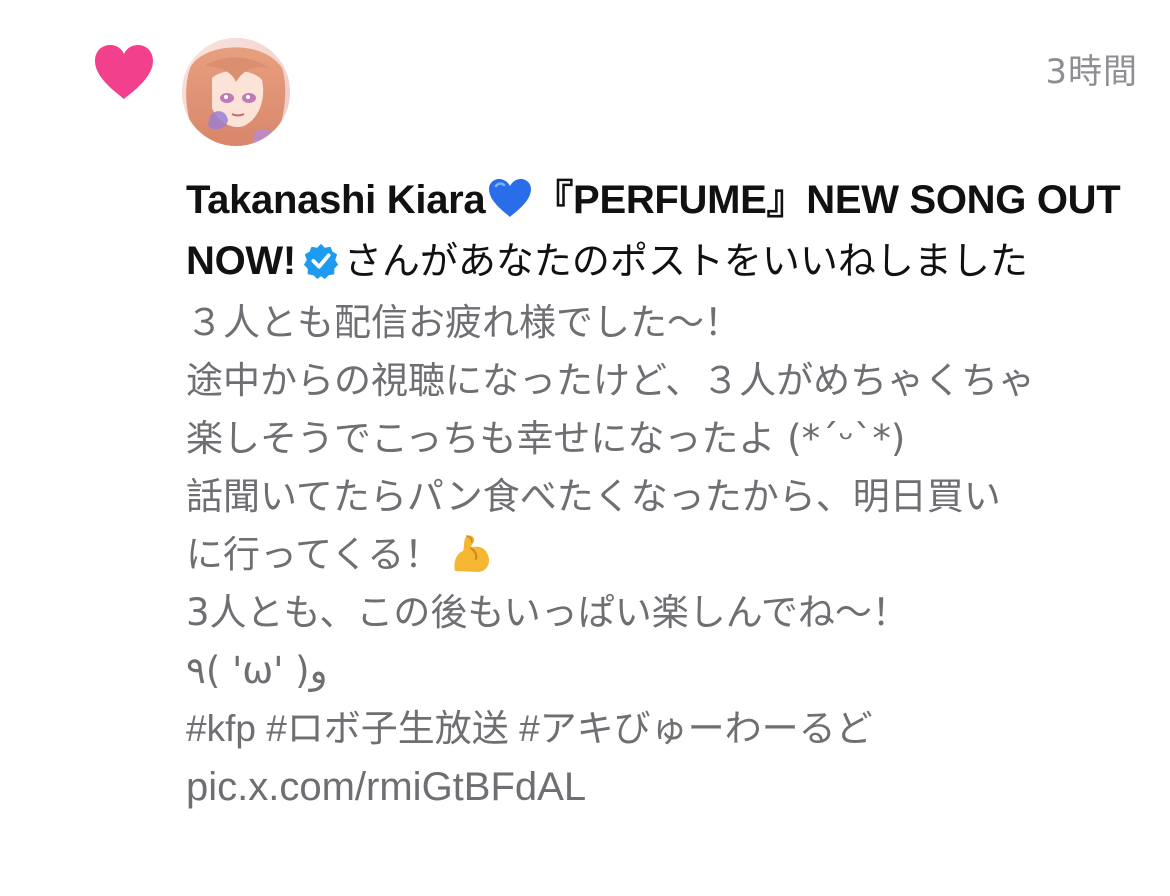  I want to click on post-line-6: 3人とも、この後もいっぱい楽しんでね〜！, so click(547, 612).